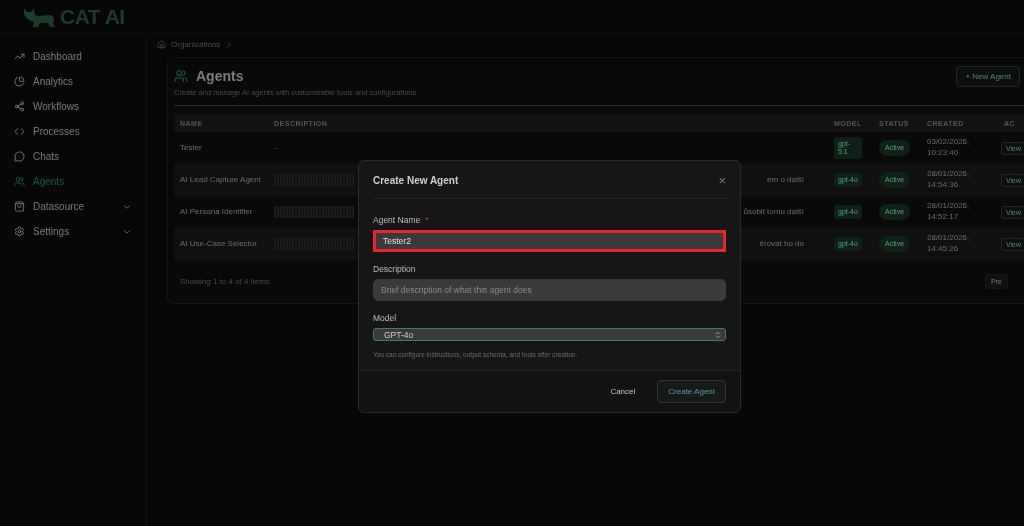  I want to click on description-text: ůsobit tomu další, so click(773, 212).